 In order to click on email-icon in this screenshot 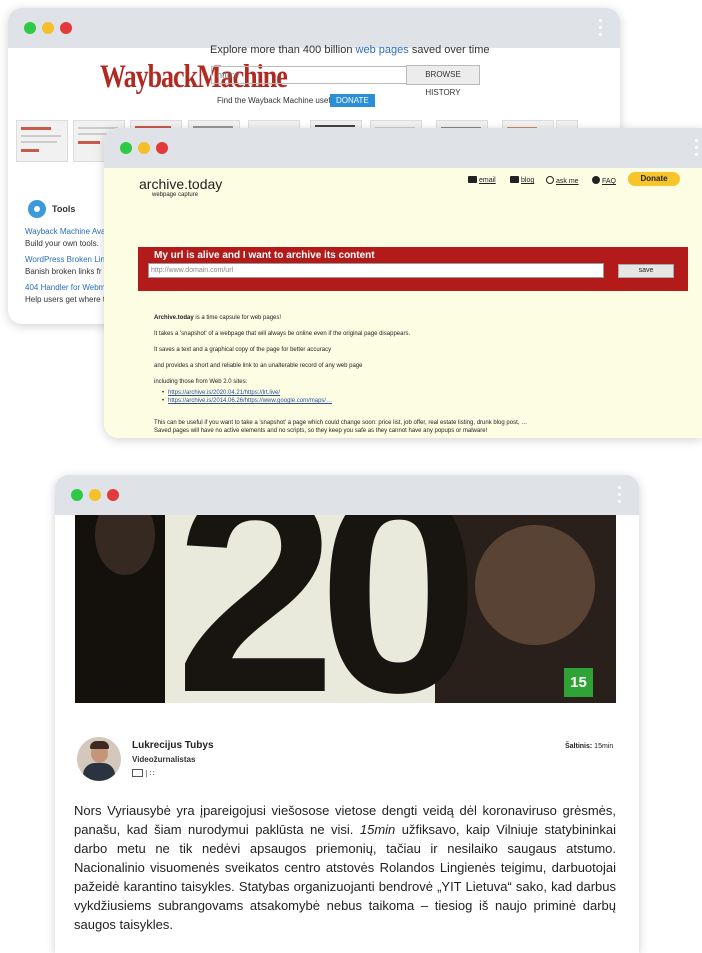, I will do `click(472, 179)`.